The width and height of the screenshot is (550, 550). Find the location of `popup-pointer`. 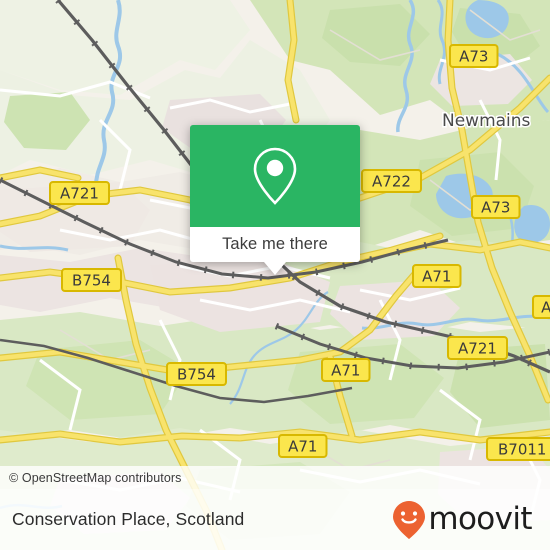

popup-pointer is located at coordinates (275, 268).